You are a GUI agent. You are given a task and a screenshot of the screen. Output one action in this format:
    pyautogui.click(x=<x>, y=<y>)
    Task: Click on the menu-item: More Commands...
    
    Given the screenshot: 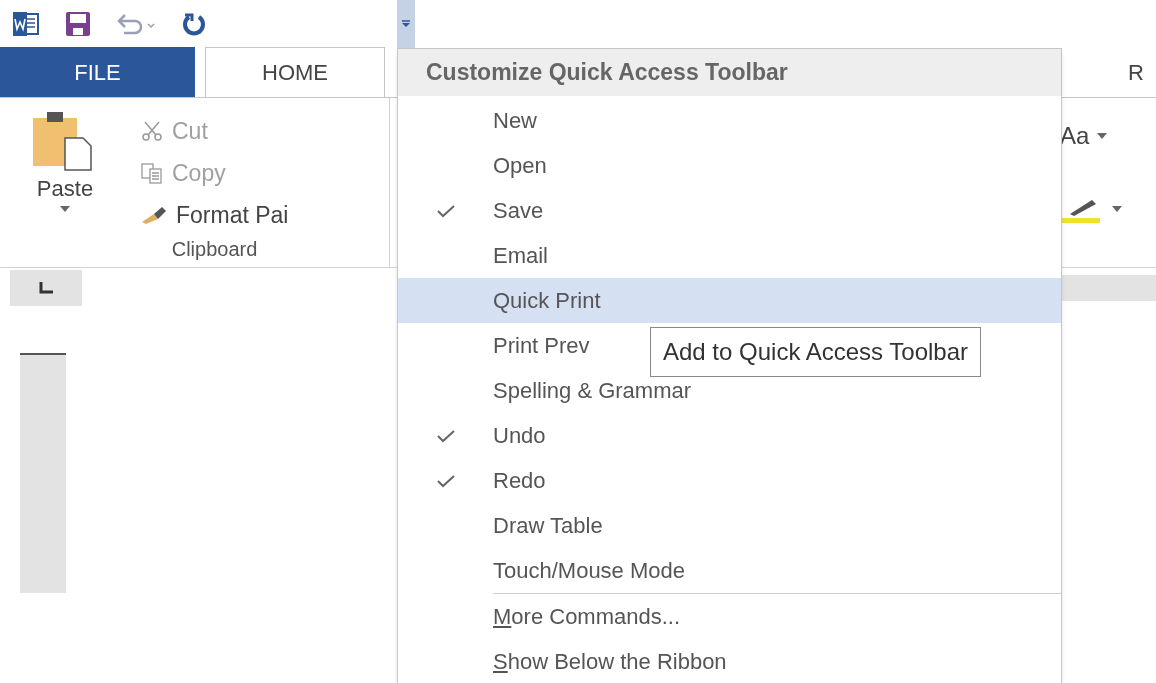 What is the action you would take?
    pyautogui.click(x=777, y=616)
    